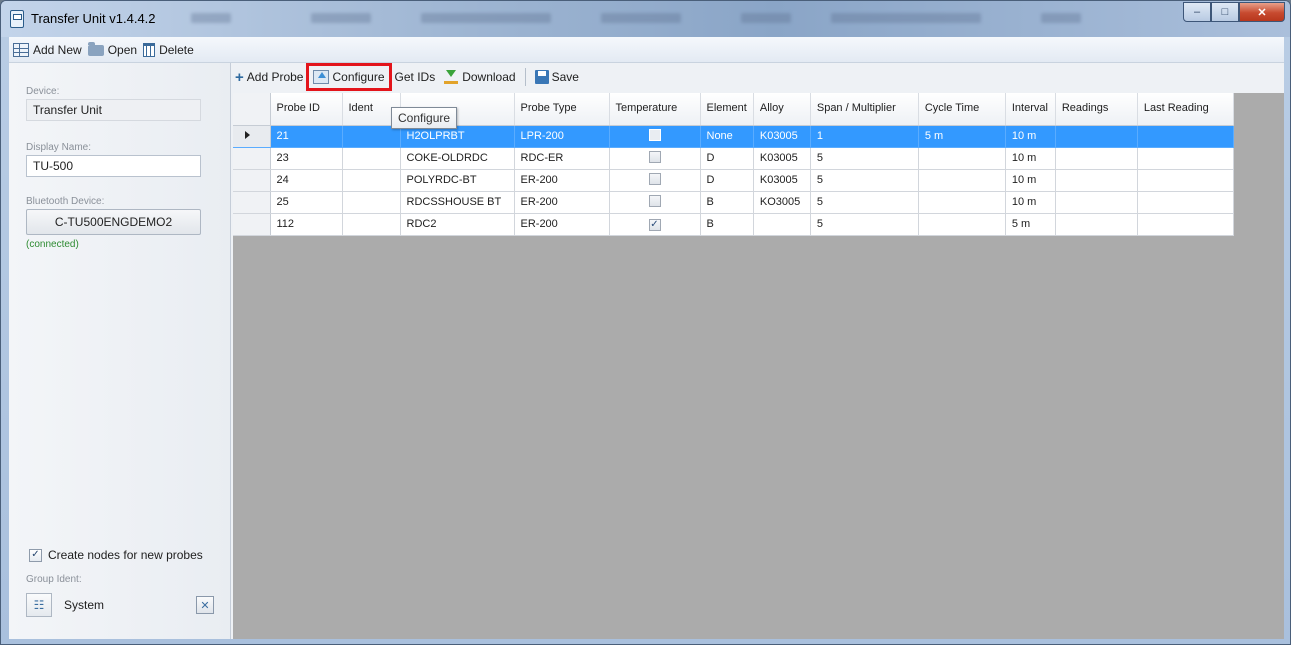  I want to click on save-button: Save, so click(557, 77).